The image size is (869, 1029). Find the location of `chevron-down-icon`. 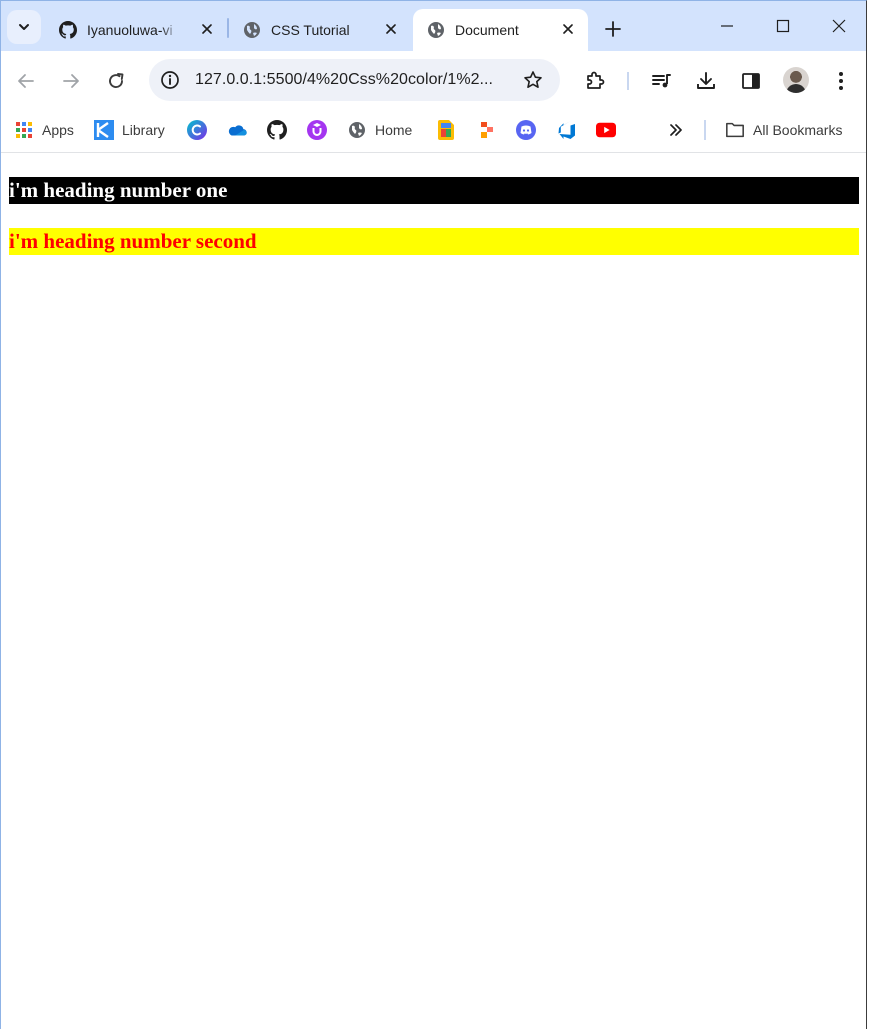

chevron-down-icon is located at coordinates (24, 27).